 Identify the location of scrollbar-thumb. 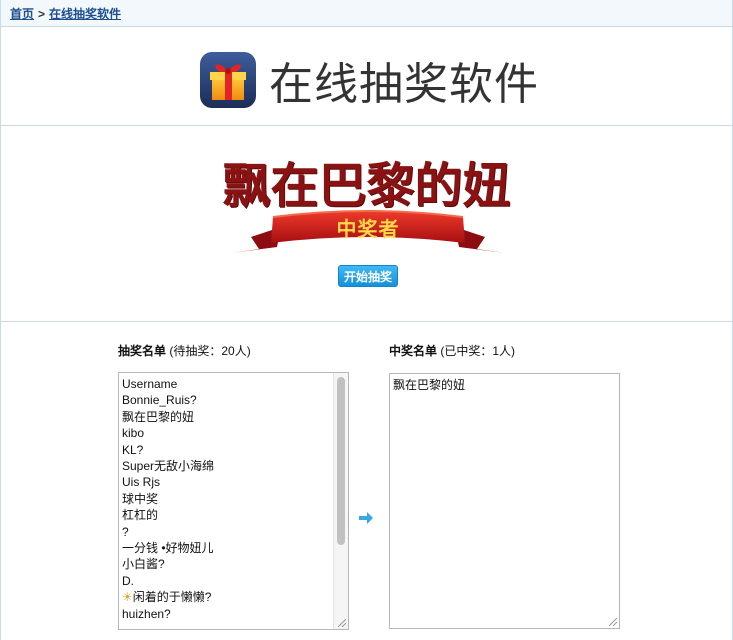
(341, 461).